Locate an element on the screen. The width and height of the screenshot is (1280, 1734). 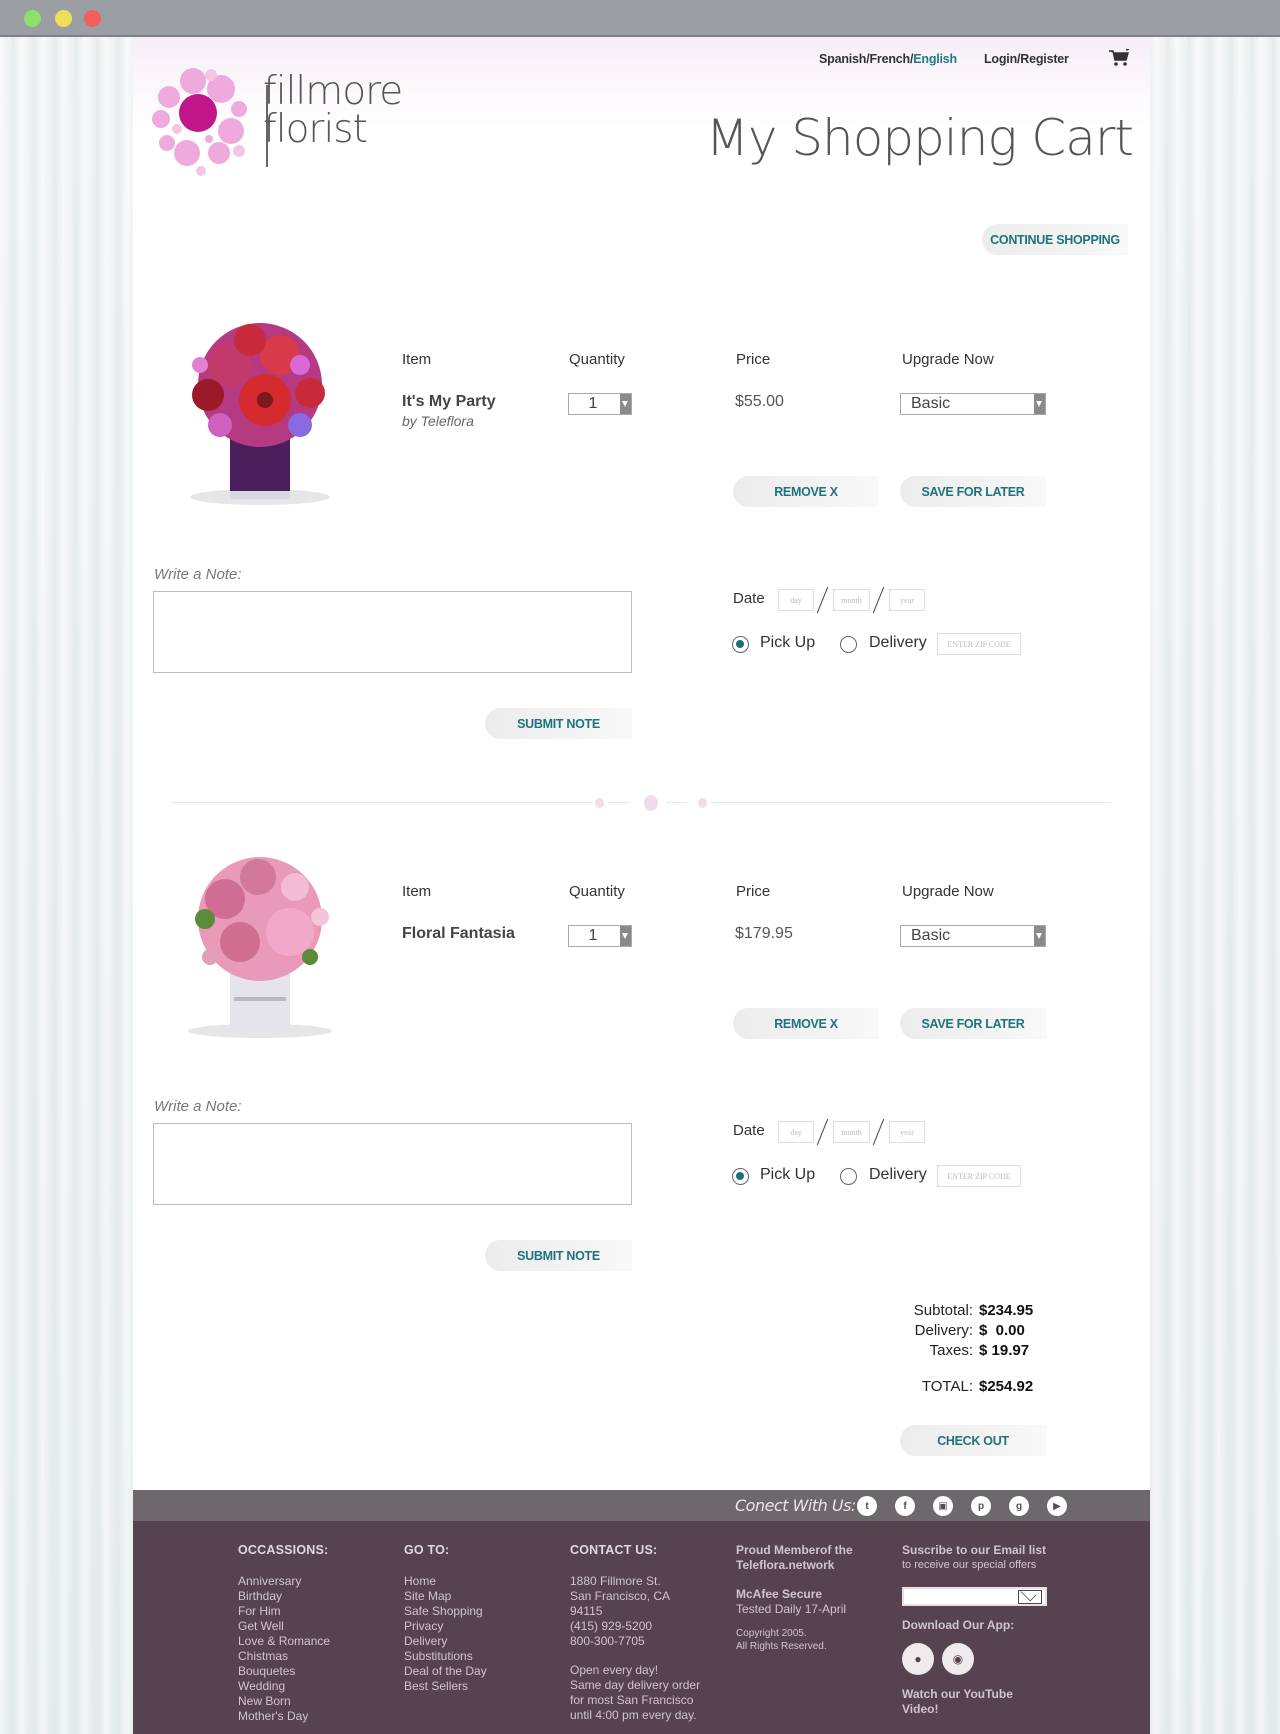
total-label: TOTAL: is located at coordinates (947, 1386).